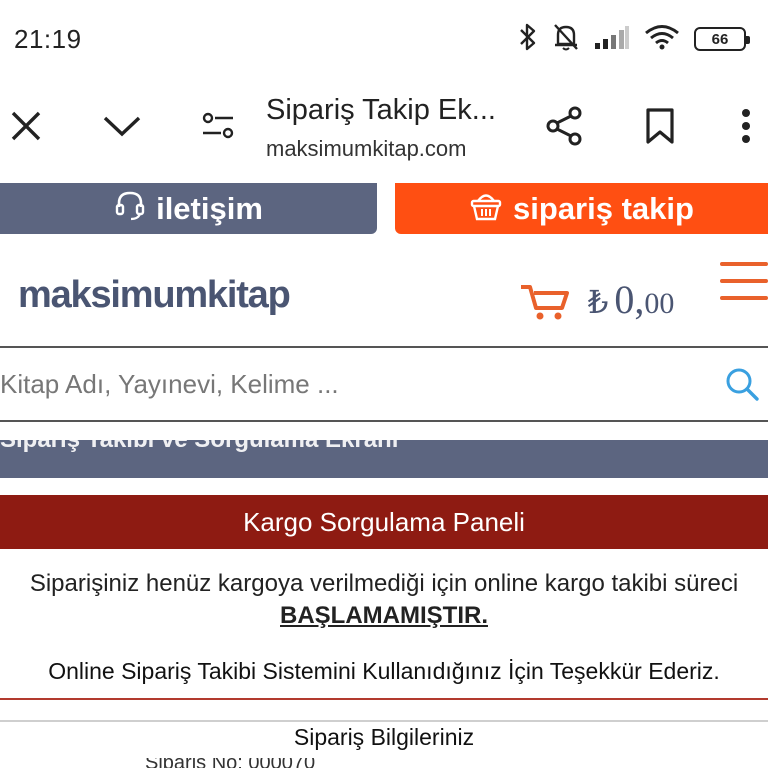 Image resolution: width=768 pixels, height=768 pixels. Describe the element at coordinates (230, 763) in the screenshot. I see `order-number: Sipariş No: 000070` at that location.